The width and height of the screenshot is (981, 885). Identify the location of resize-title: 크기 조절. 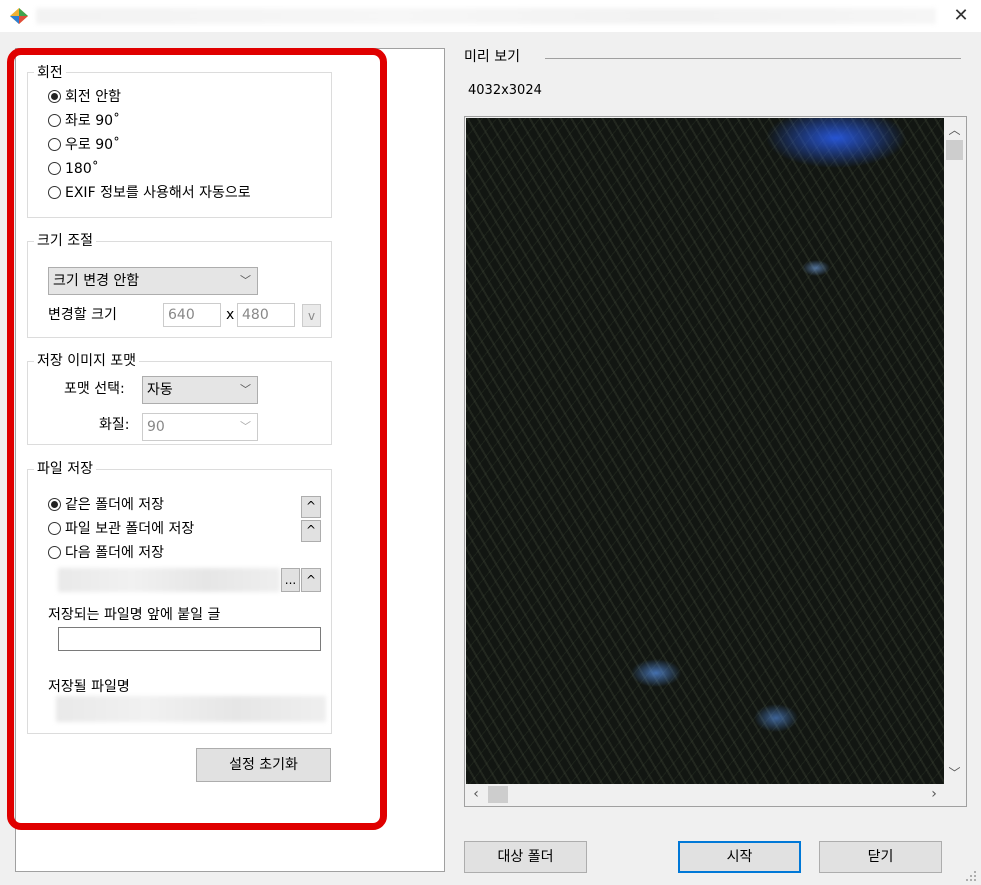
(65, 241).